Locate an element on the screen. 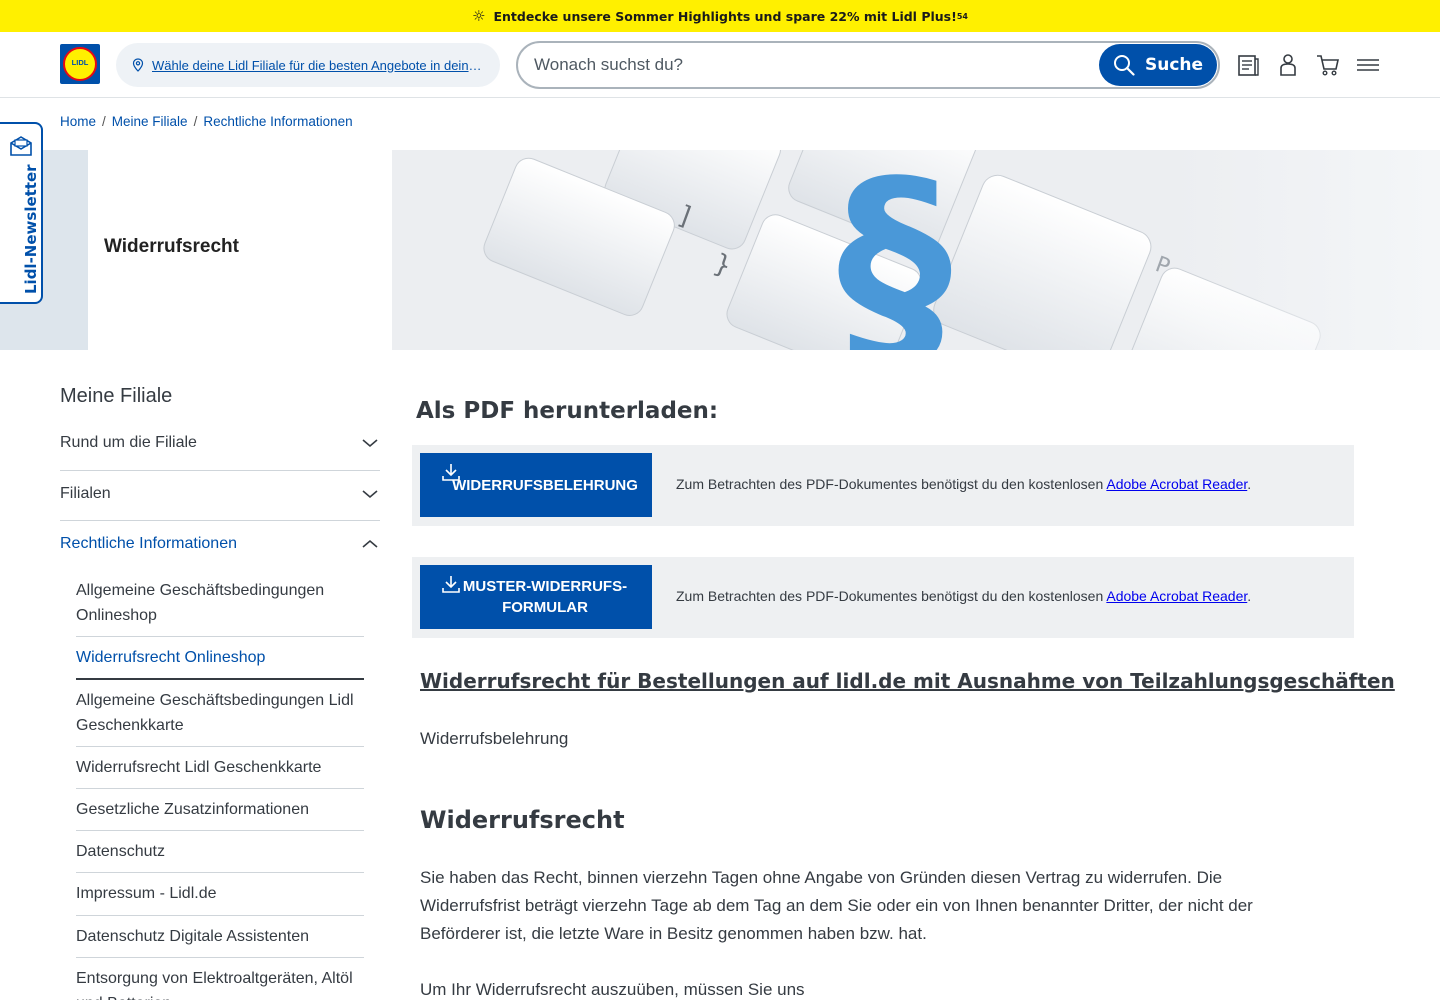 Image resolution: width=1440 pixels, height=1000 pixels. search-icon is located at coordinates (1124, 65).